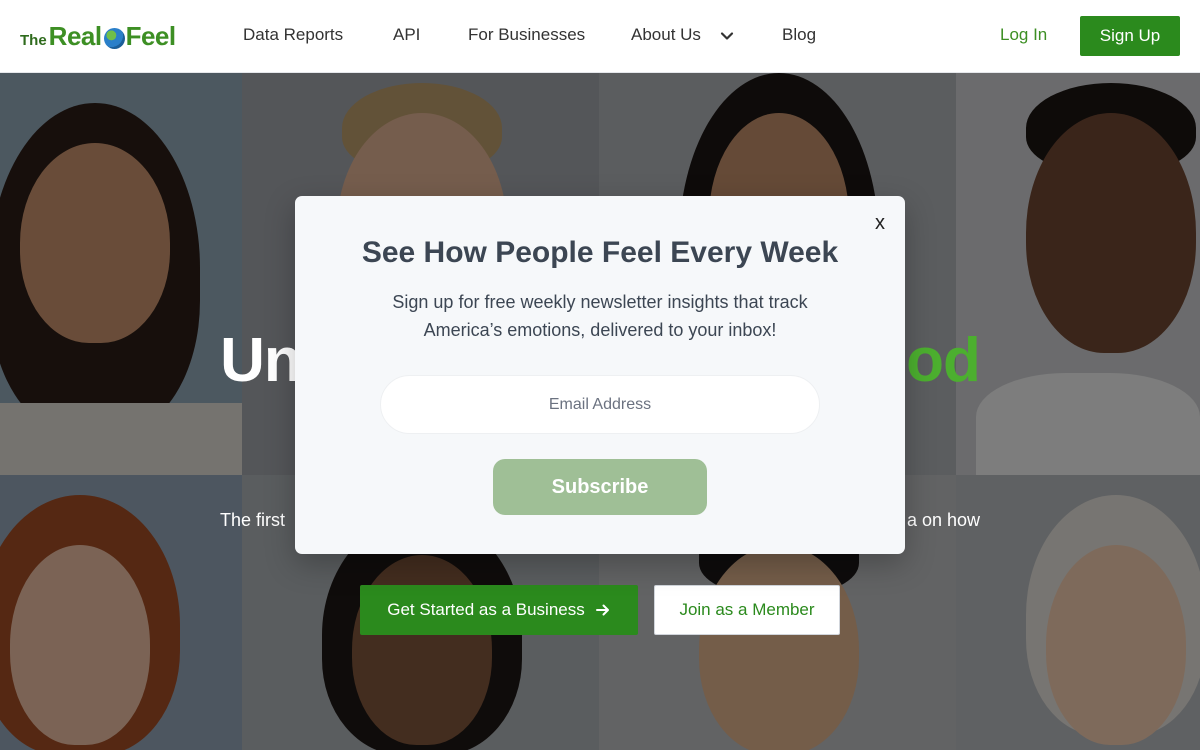 This screenshot has height=750, width=1200. Describe the element at coordinates (943, 520) in the screenshot. I see `hero-subtitle-end: a on how` at that location.